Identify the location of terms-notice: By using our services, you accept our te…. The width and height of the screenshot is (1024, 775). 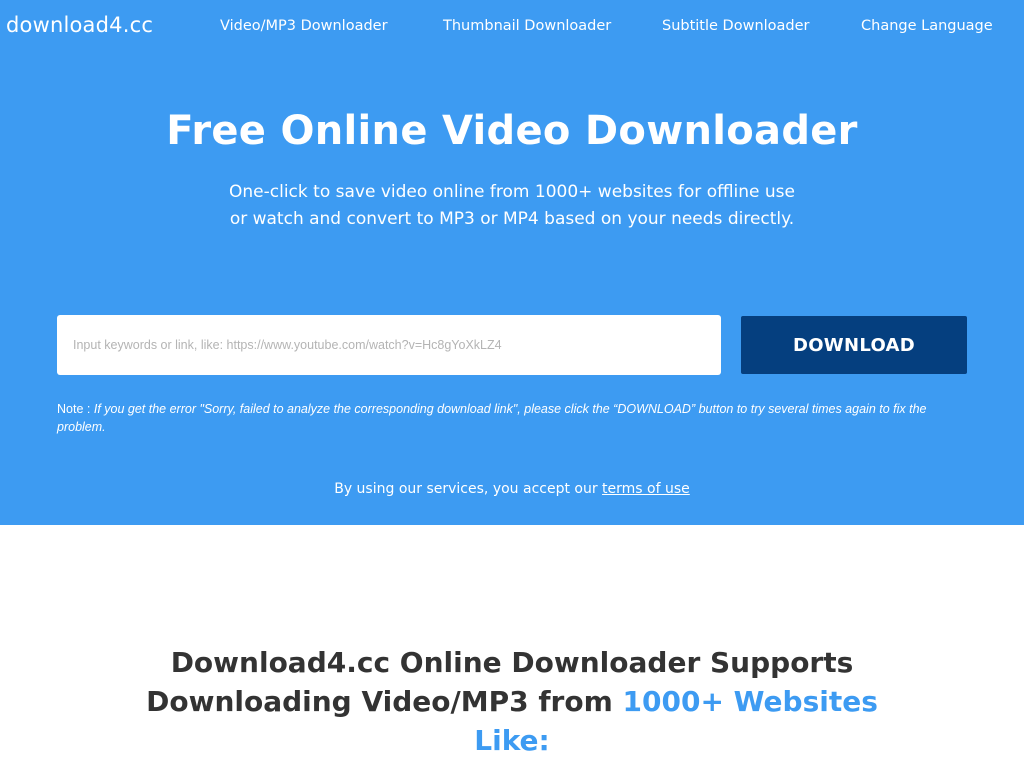
(512, 489).